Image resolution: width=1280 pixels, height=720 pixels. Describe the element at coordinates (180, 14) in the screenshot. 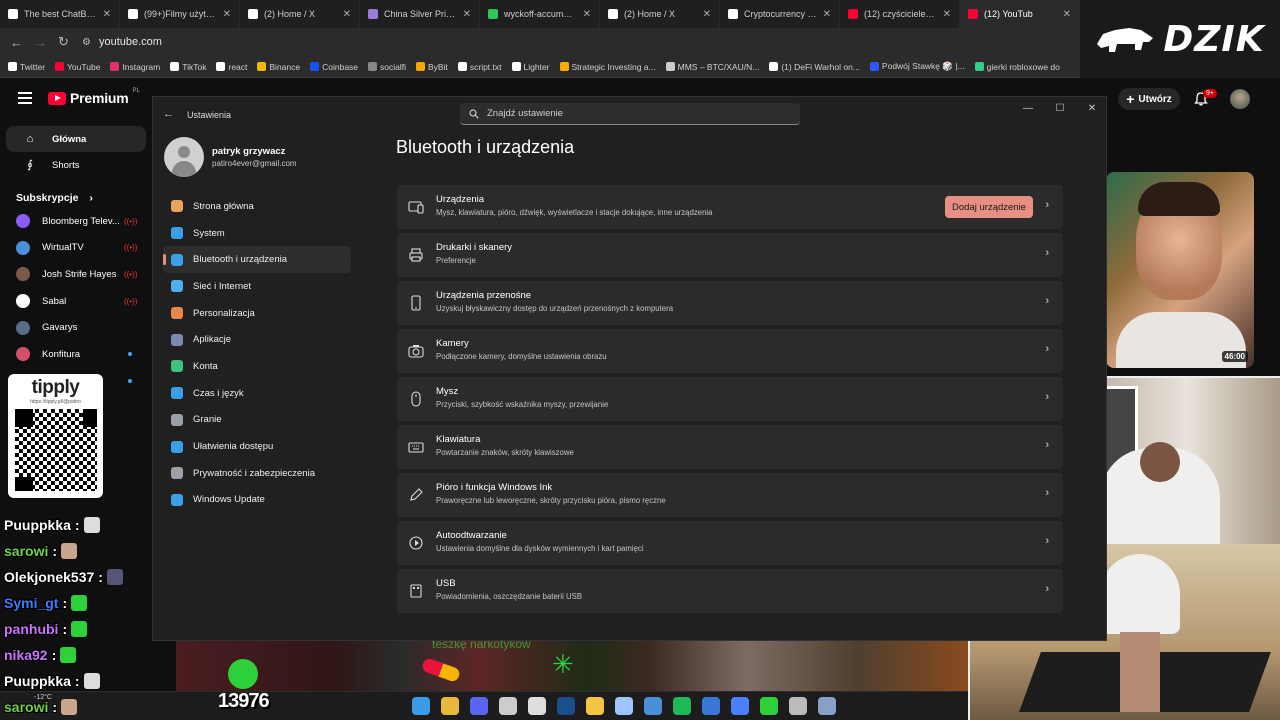

I see `browser-tab: (99+)Filmy użytkown ✕` at that location.